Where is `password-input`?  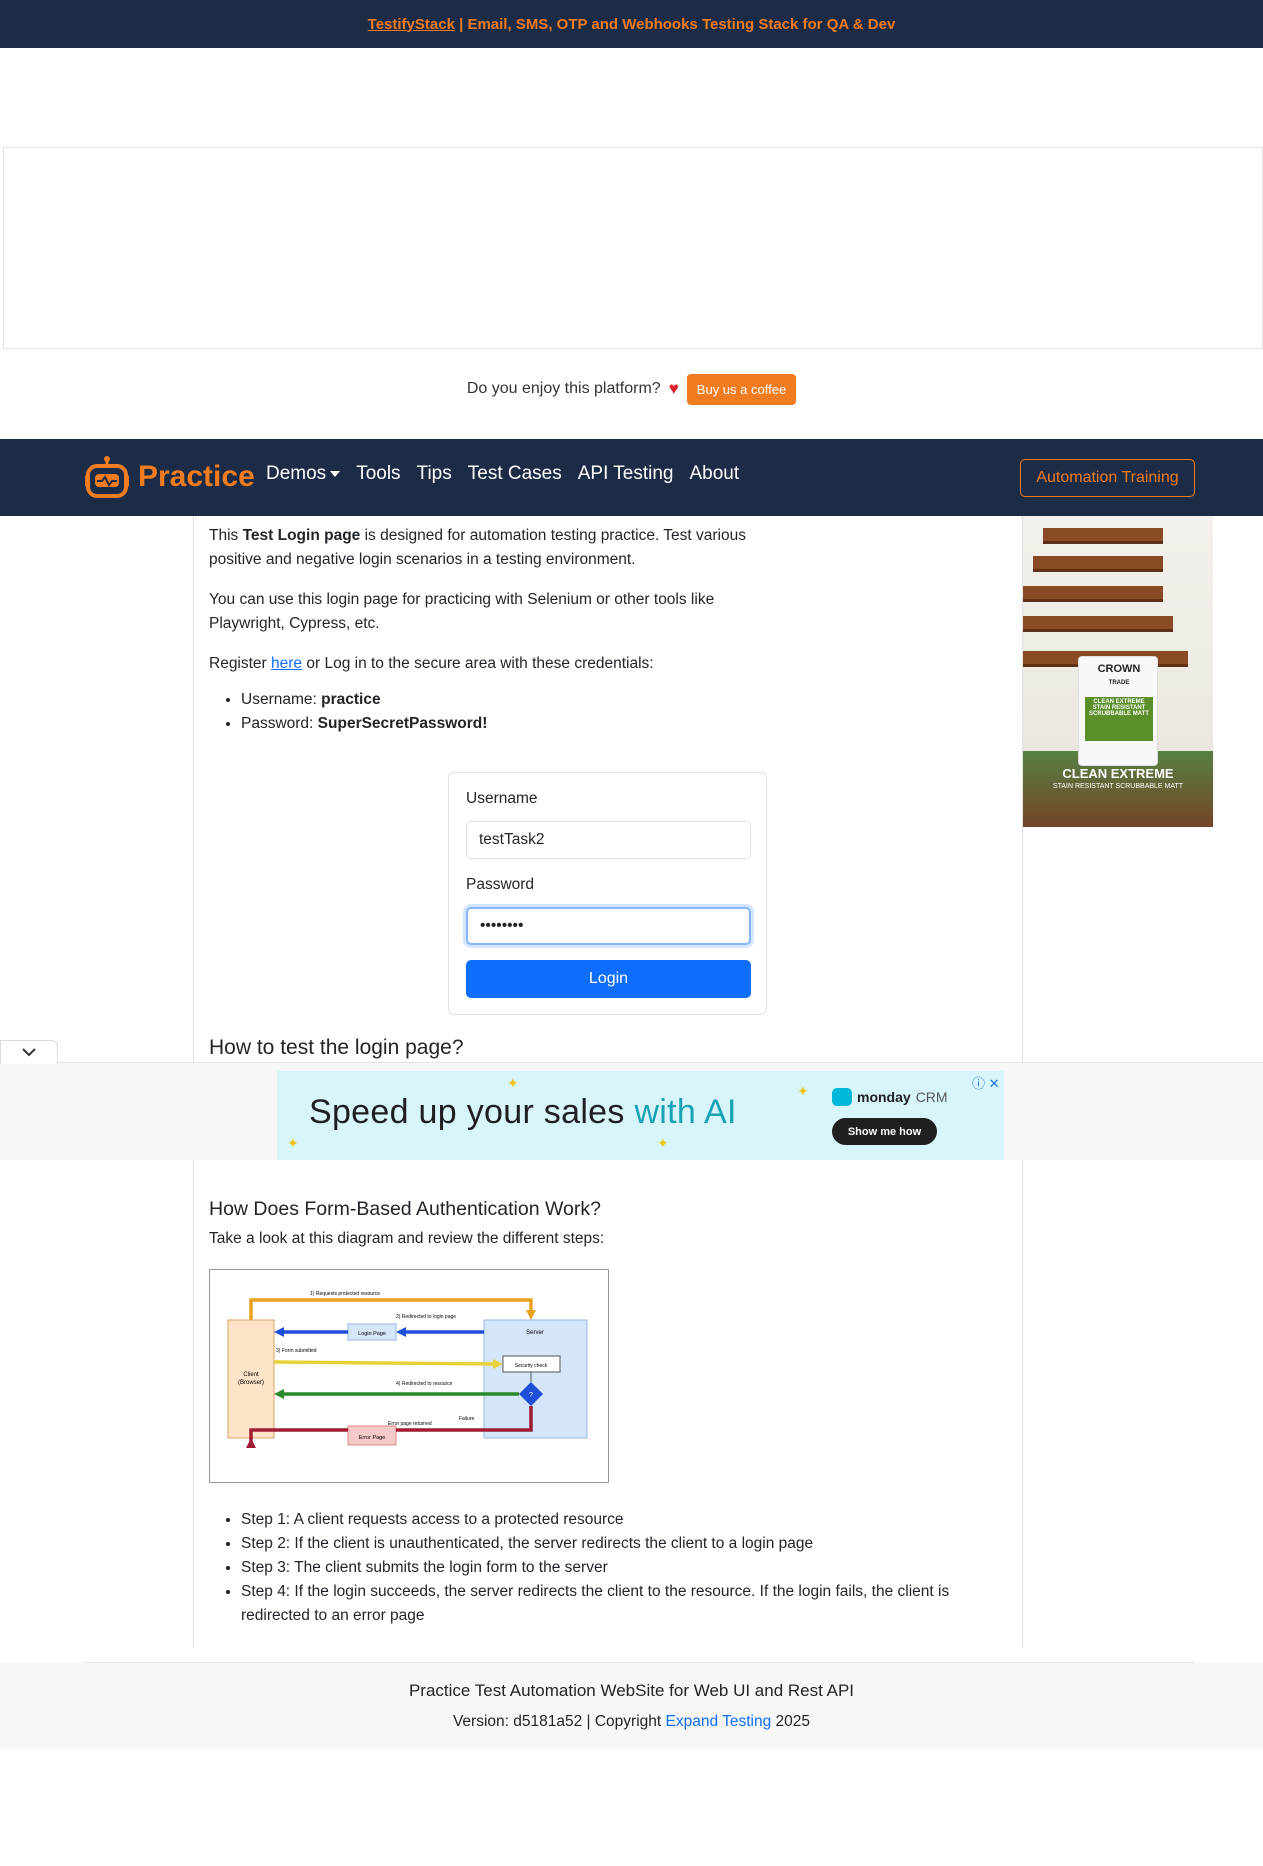
password-input is located at coordinates (608, 926).